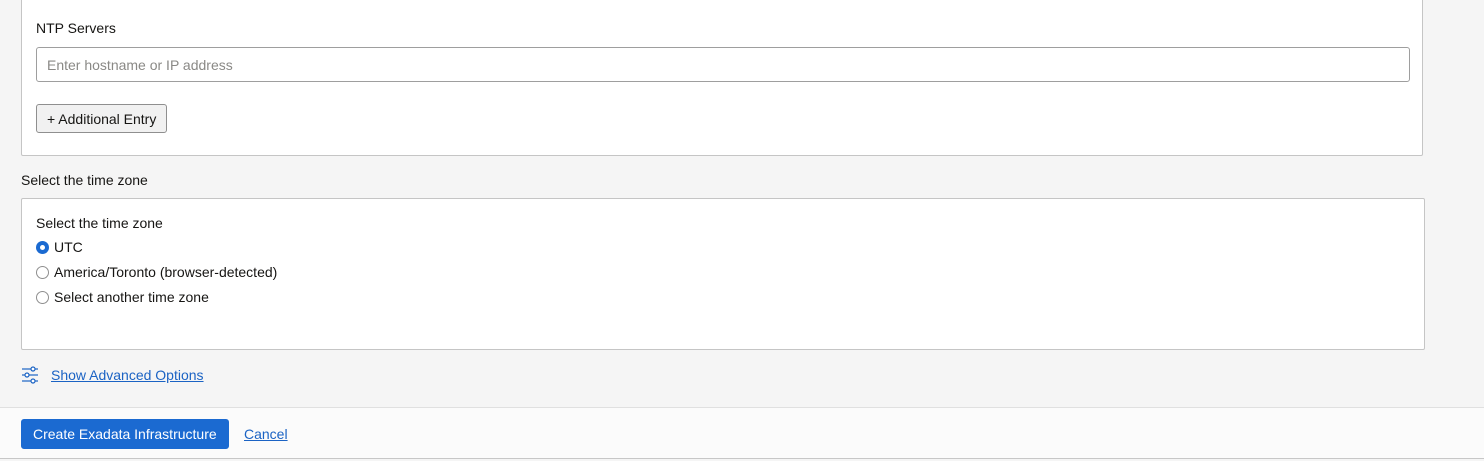 This screenshot has width=1484, height=461. I want to click on time-zone-option-utc: UTC, so click(59, 247).